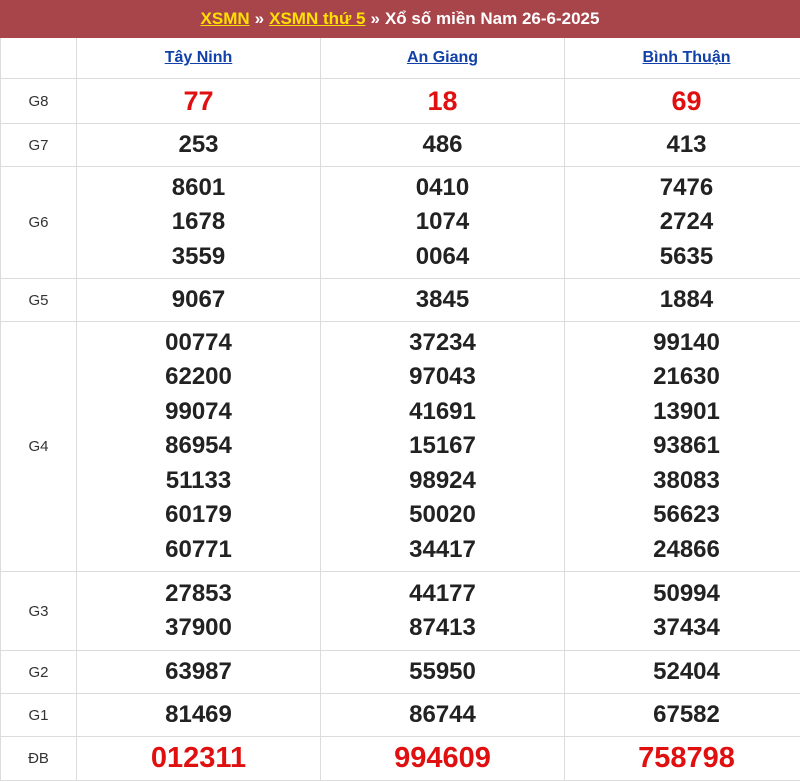 The width and height of the screenshot is (800, 782). I want to click on province-header: Bình Thuận, so click(682, 58).